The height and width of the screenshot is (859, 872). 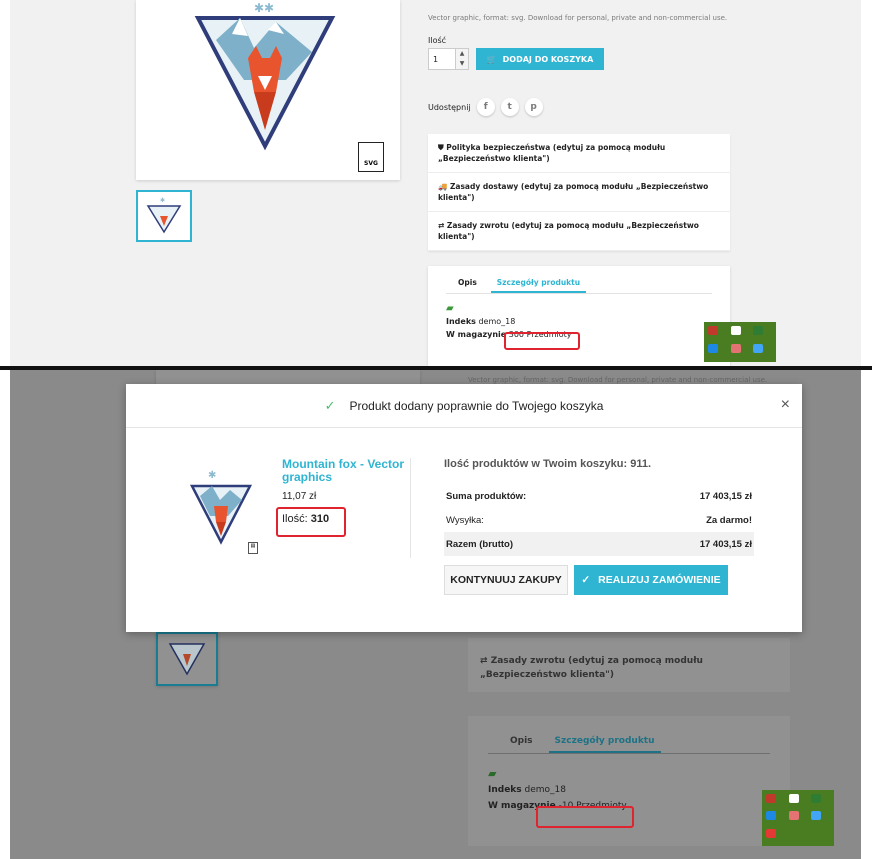 I want to click on truck-icon: 🚚, so click(x=444, y=186).